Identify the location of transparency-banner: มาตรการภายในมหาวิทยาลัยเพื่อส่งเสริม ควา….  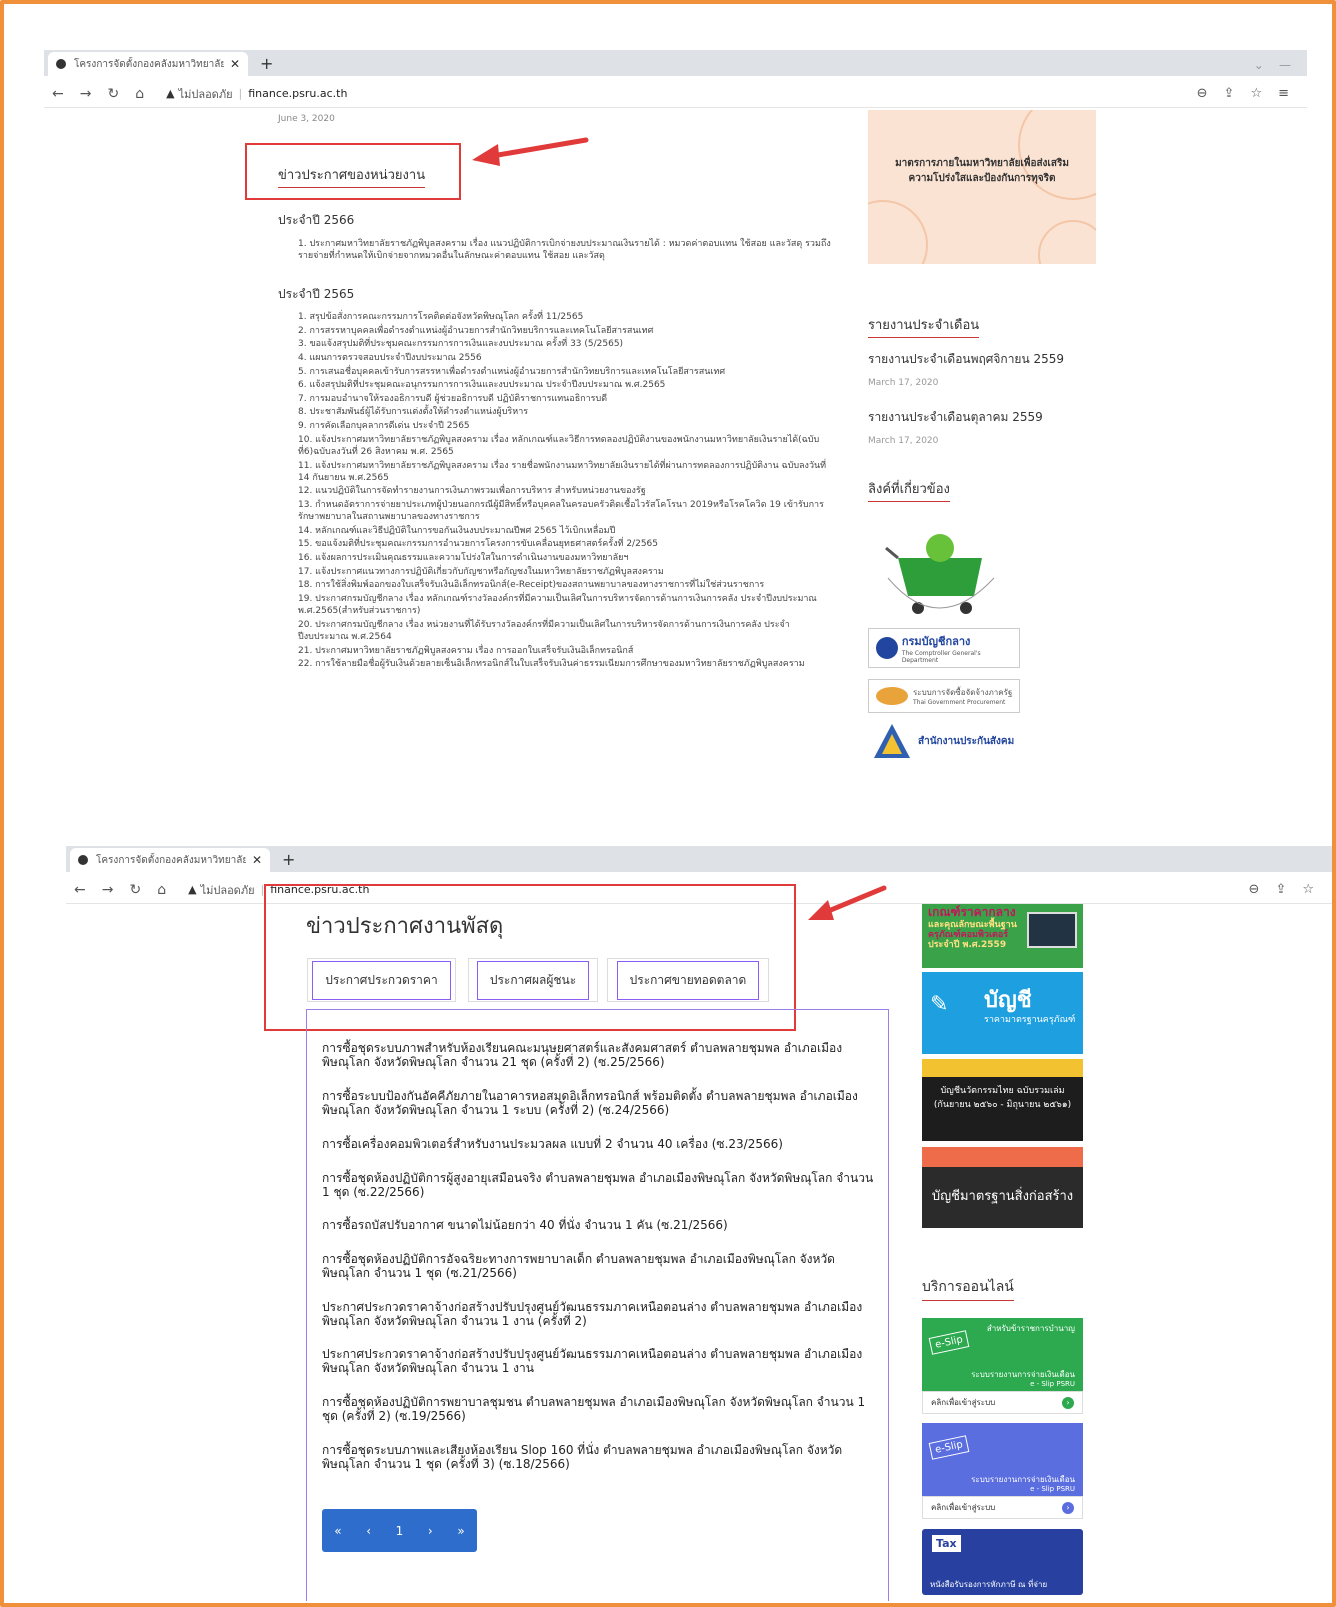
(982, 187).